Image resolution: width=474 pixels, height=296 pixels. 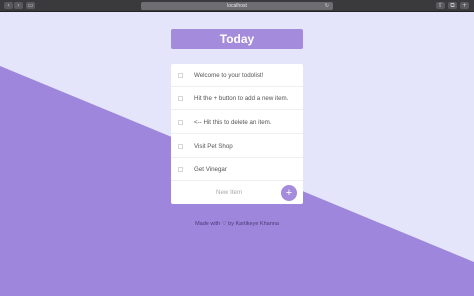 What do you see at coordinates (210, 169) in the screenshot?
I see `item-label: Get Vinegar` at bounding box center [210, 169].